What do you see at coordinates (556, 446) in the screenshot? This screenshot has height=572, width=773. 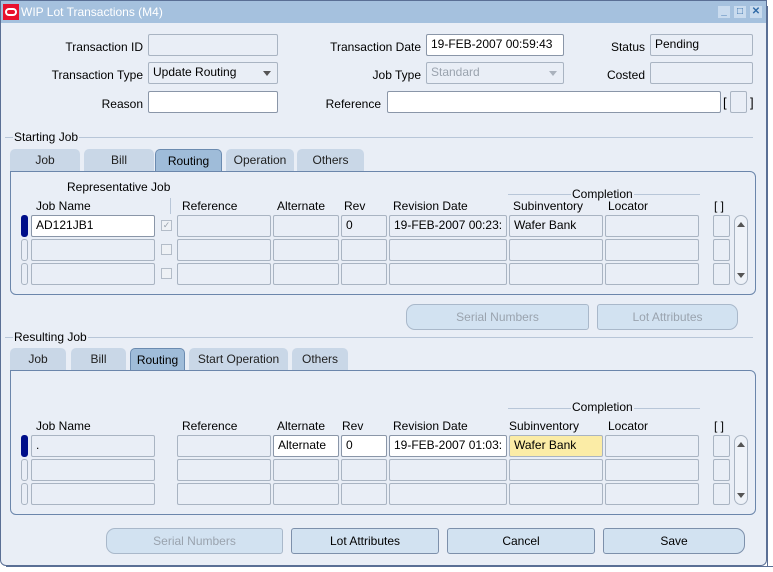 I see `subinventory-field: Wafer Bank` at bounding box center [556, 446].